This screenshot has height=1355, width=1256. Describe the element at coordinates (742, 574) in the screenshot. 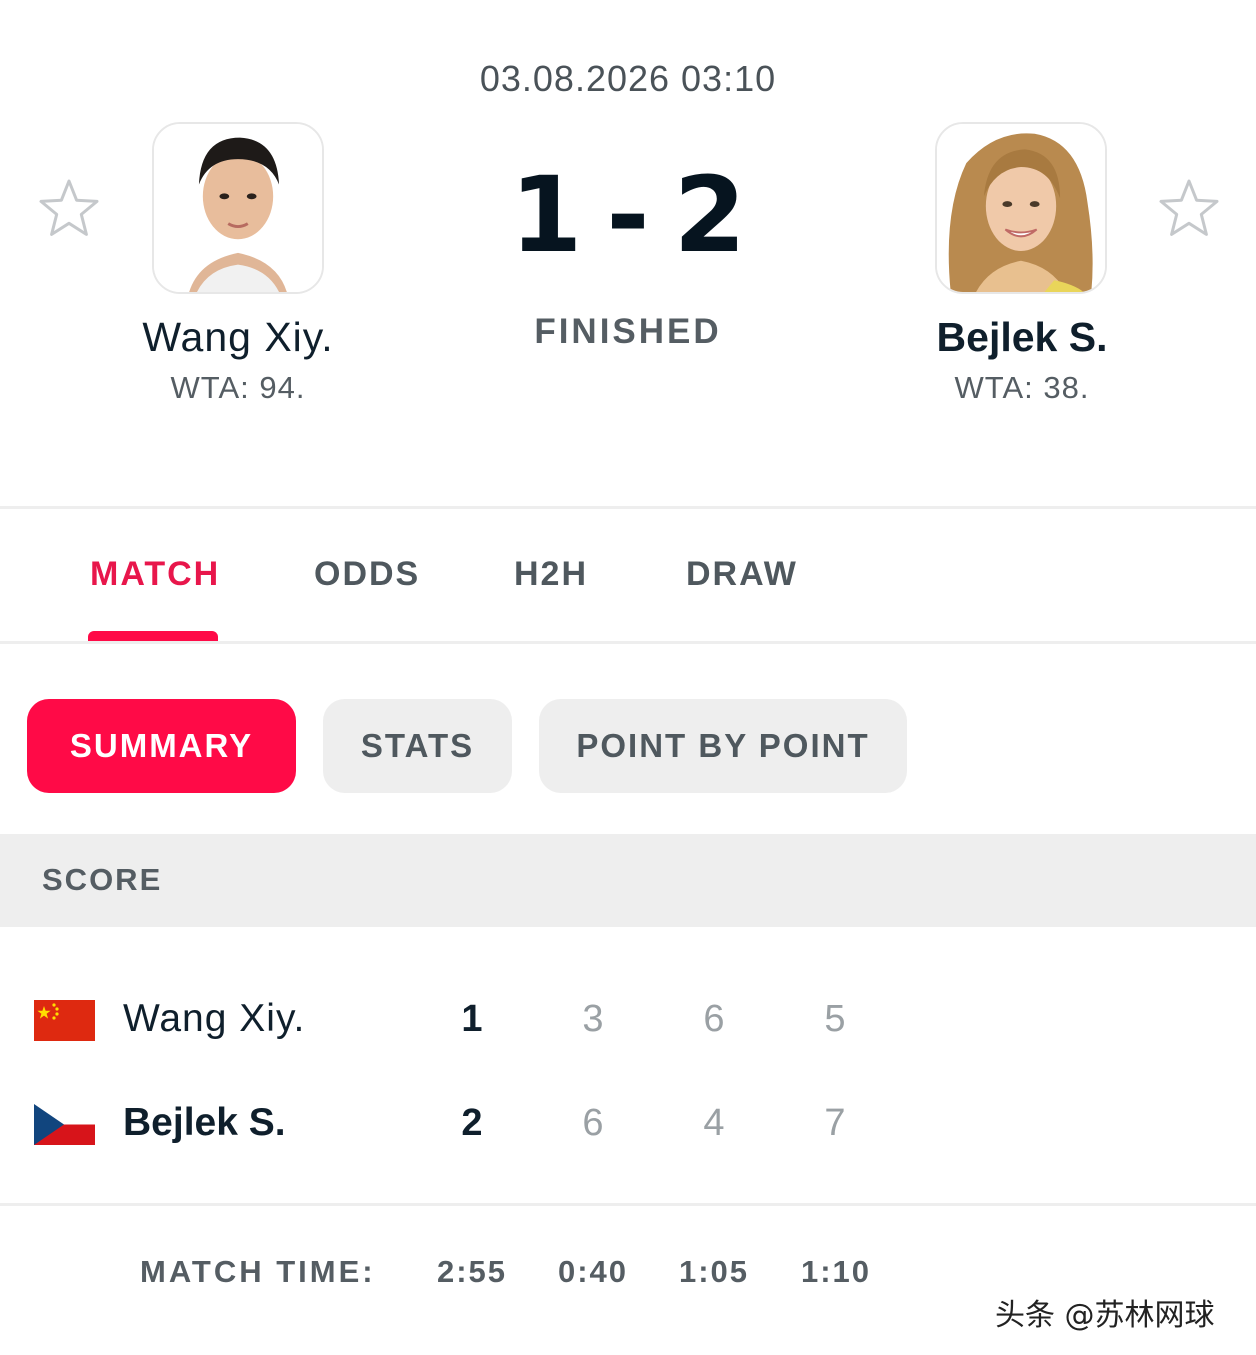

I see `tab-draw: DRAW` at that location.